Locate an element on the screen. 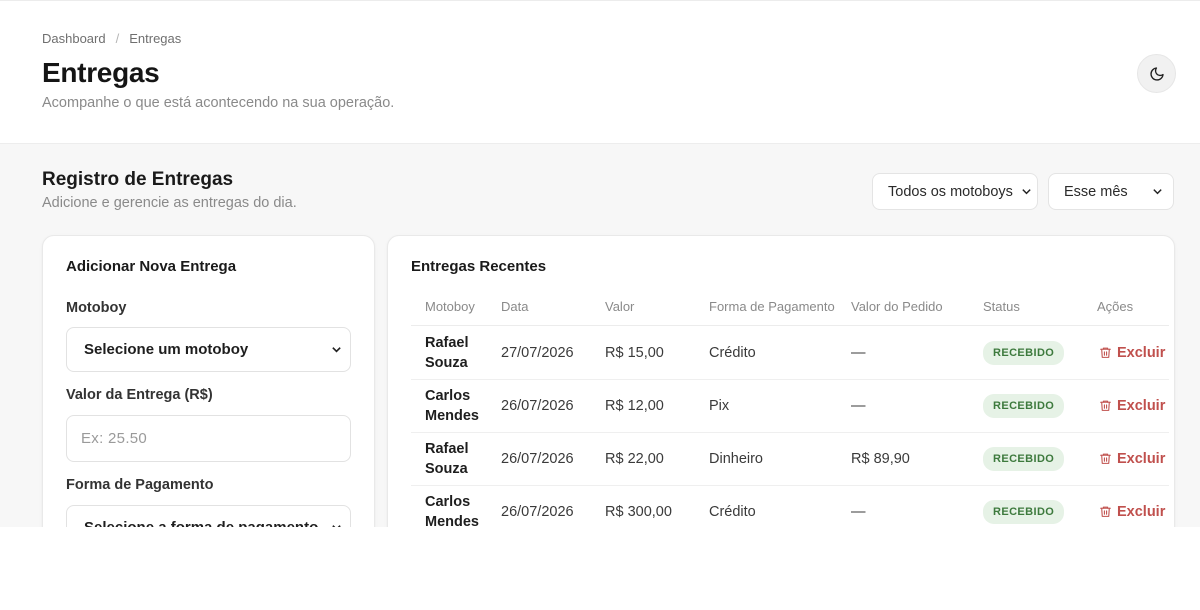 The image size is (1200, 610). add-delivery-title: Adicionar Nova Entrega is located at coordinates (151, 266).